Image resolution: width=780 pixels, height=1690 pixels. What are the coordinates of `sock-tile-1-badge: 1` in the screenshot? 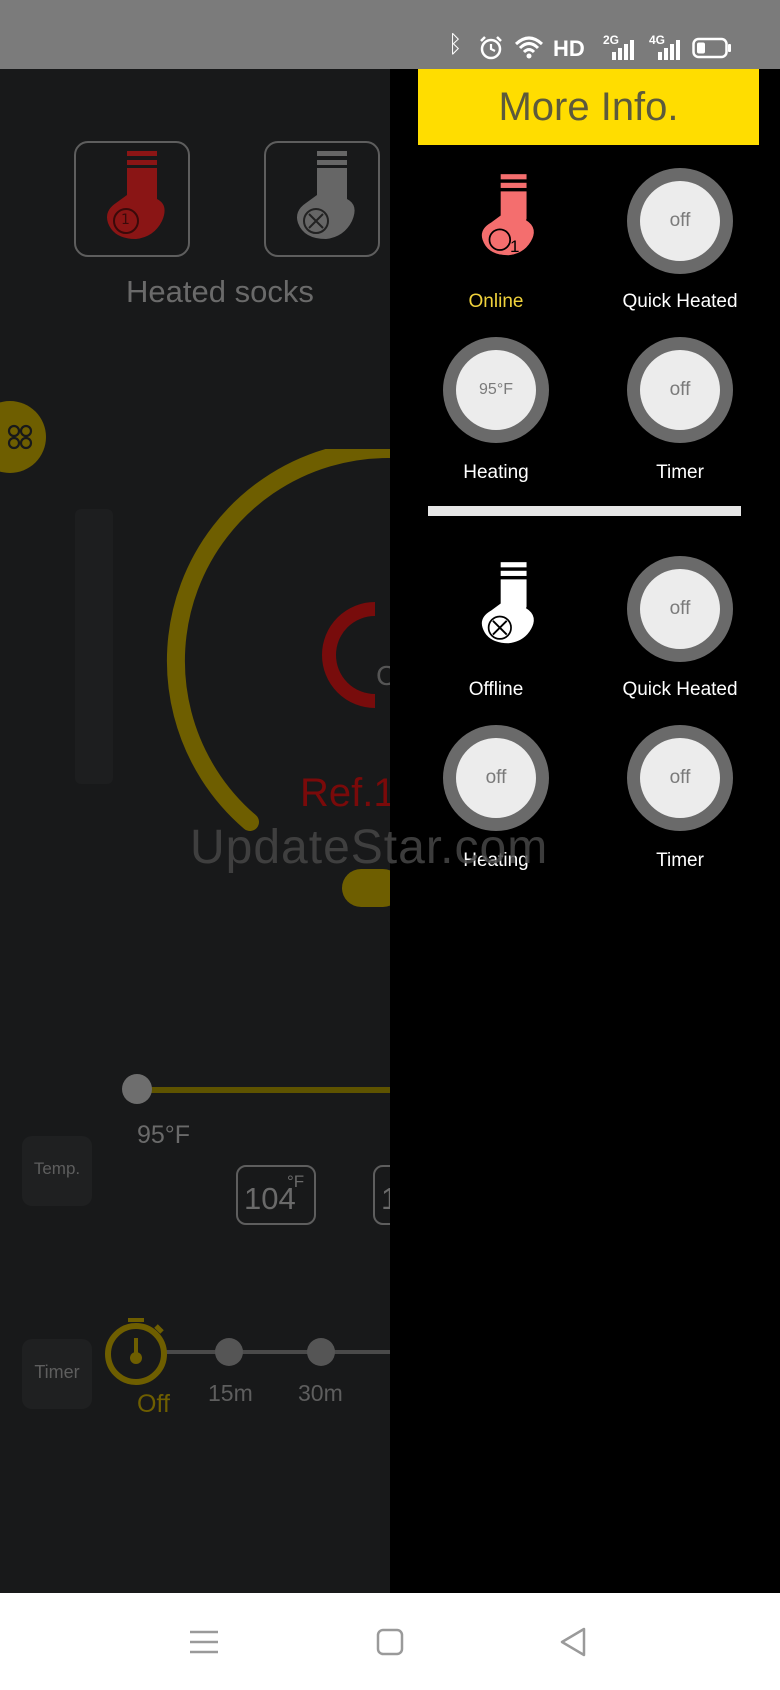 It's located at (125, 220).